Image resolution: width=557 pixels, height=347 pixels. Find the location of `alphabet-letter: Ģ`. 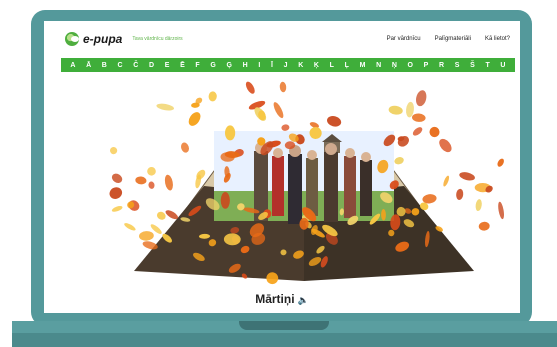

alphabet-letter: Ģ is located at coordinates (229, 65).